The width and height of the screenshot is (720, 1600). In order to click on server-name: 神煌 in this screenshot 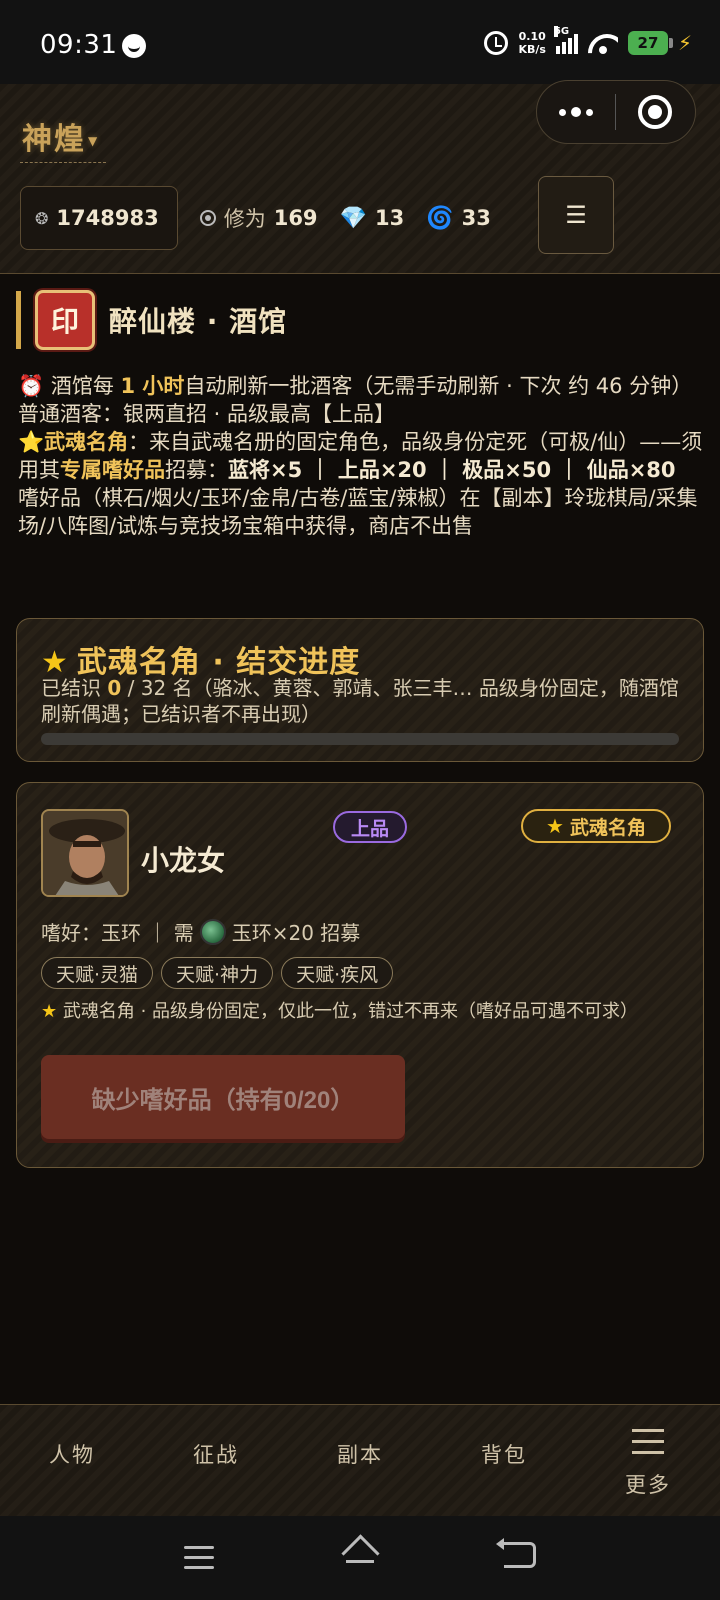, I will do `click(54, 139)`.